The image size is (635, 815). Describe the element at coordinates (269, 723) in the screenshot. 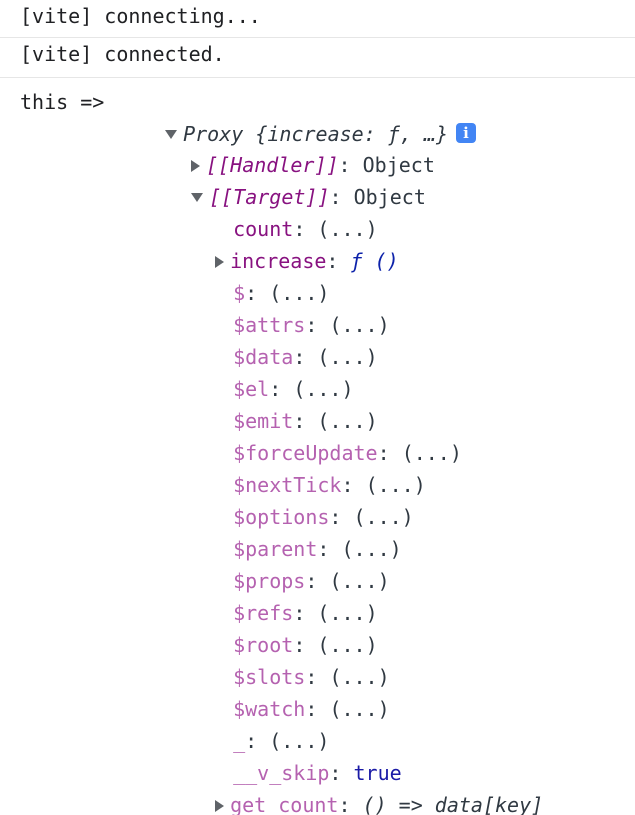

I see `property-row-underscore: _: (...)` at that location.